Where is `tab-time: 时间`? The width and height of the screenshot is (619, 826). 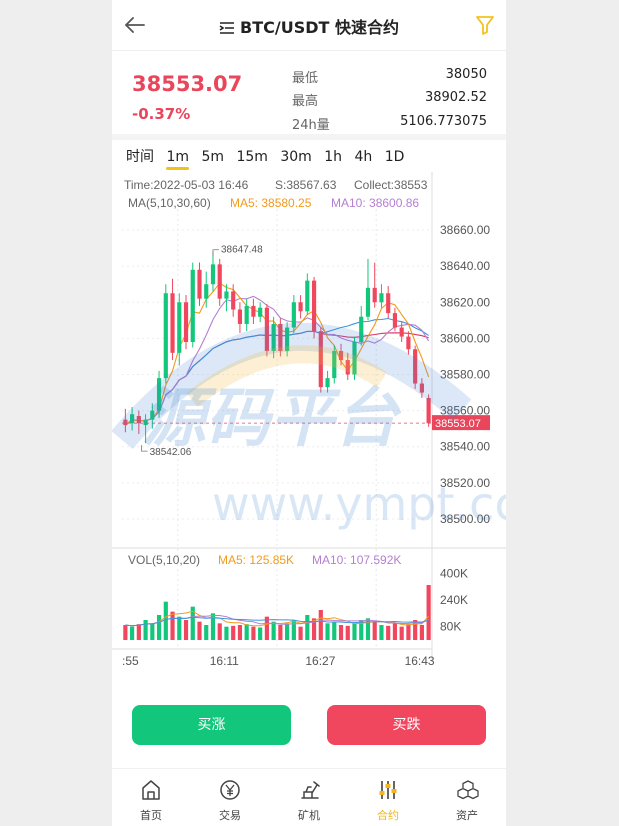 tab-time: 时间 is located at coordinates (140, 156).